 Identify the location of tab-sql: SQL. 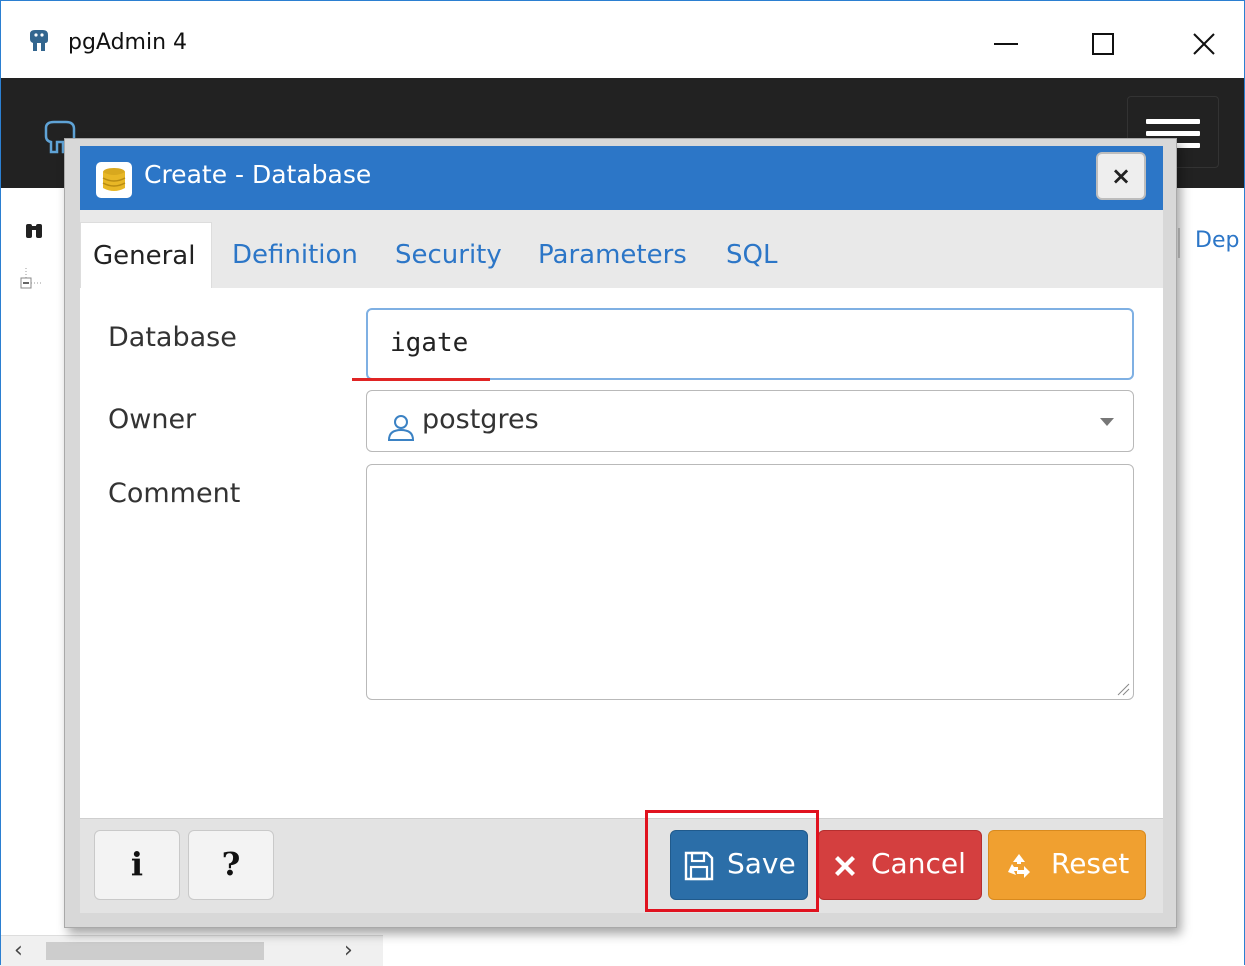
(751, 255).